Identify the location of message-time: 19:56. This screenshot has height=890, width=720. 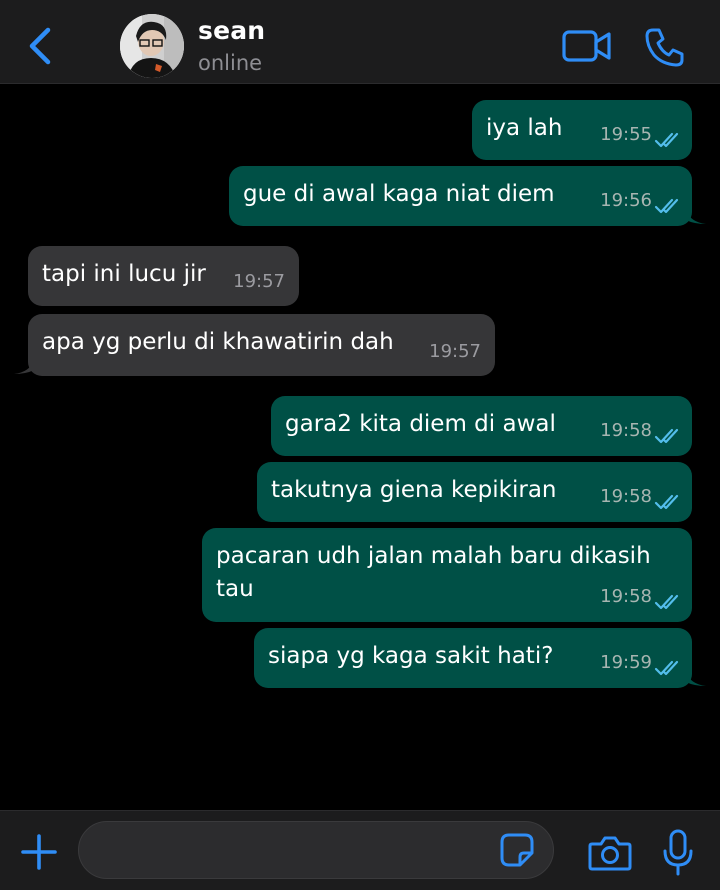
(626, 200).